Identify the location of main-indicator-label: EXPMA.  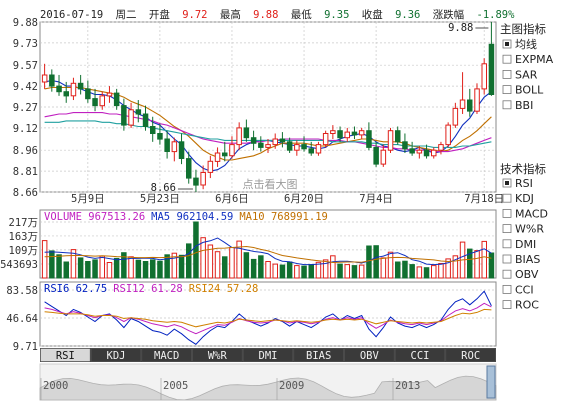
(534, 59).